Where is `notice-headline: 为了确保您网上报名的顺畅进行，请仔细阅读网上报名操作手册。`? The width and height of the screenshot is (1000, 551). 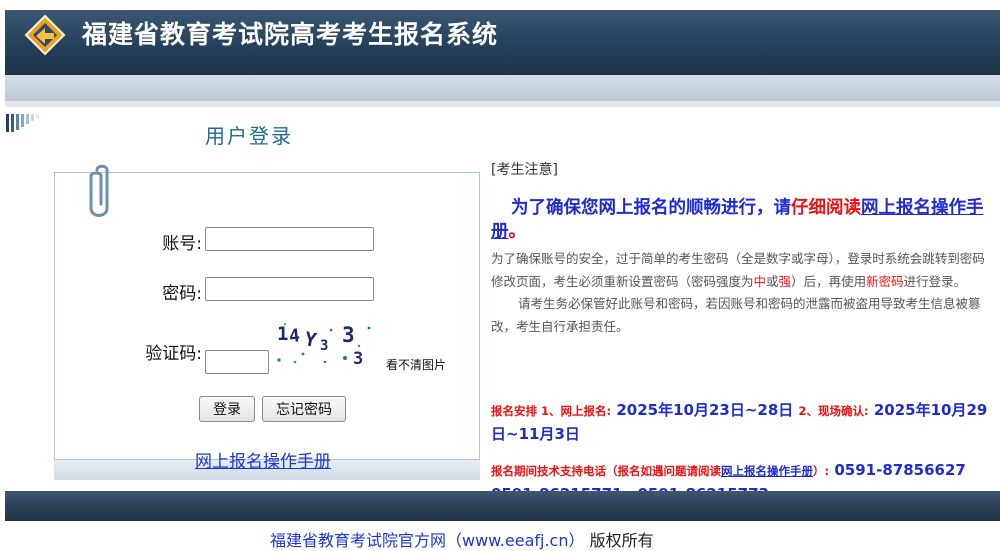
notice-headline: 为了确保您网上报名的顺畅进行，请仔细阅读网上报名操作手册。 is located at coordinates (742, 220).